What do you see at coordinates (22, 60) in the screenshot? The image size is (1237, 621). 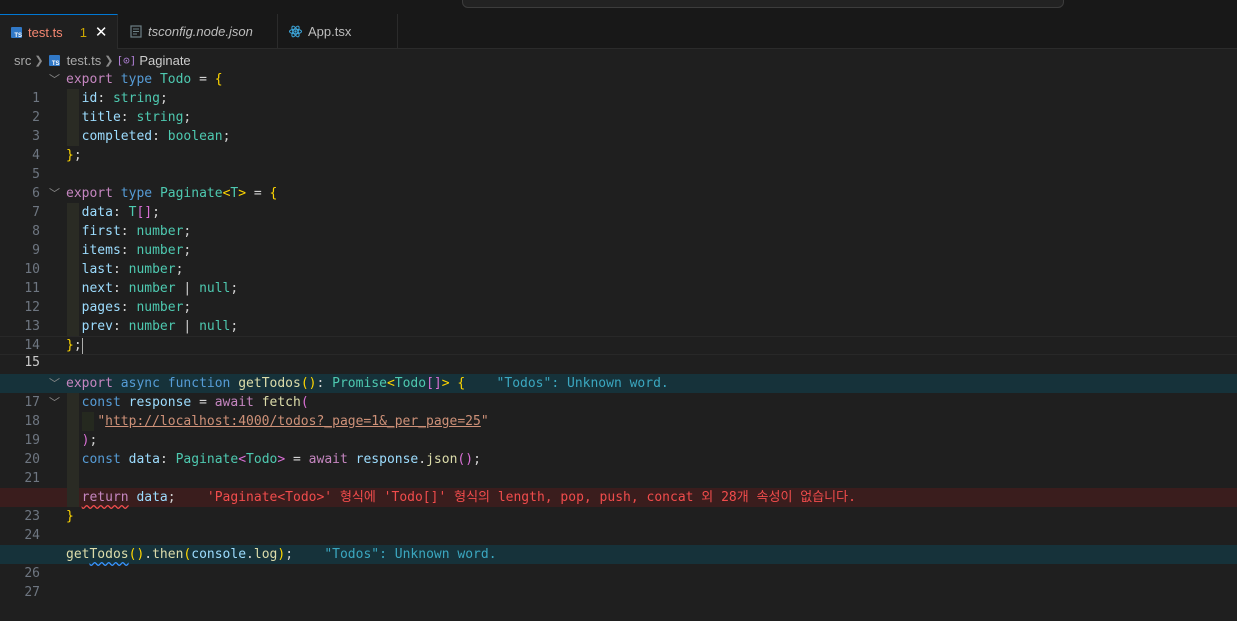 I see `breadcrumb-folder: src` at bounding box center [22, 60].